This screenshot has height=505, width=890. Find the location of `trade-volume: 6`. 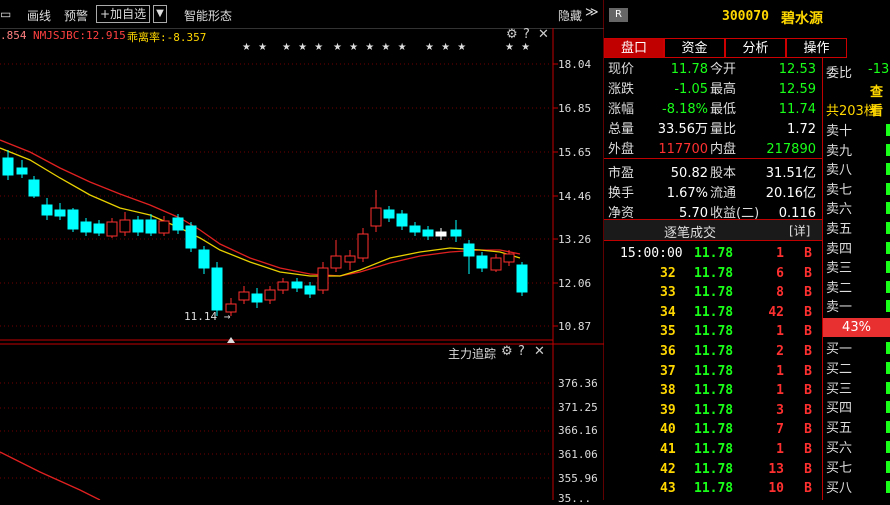

trade-volume: 6 is located at coordinates (780, 273).